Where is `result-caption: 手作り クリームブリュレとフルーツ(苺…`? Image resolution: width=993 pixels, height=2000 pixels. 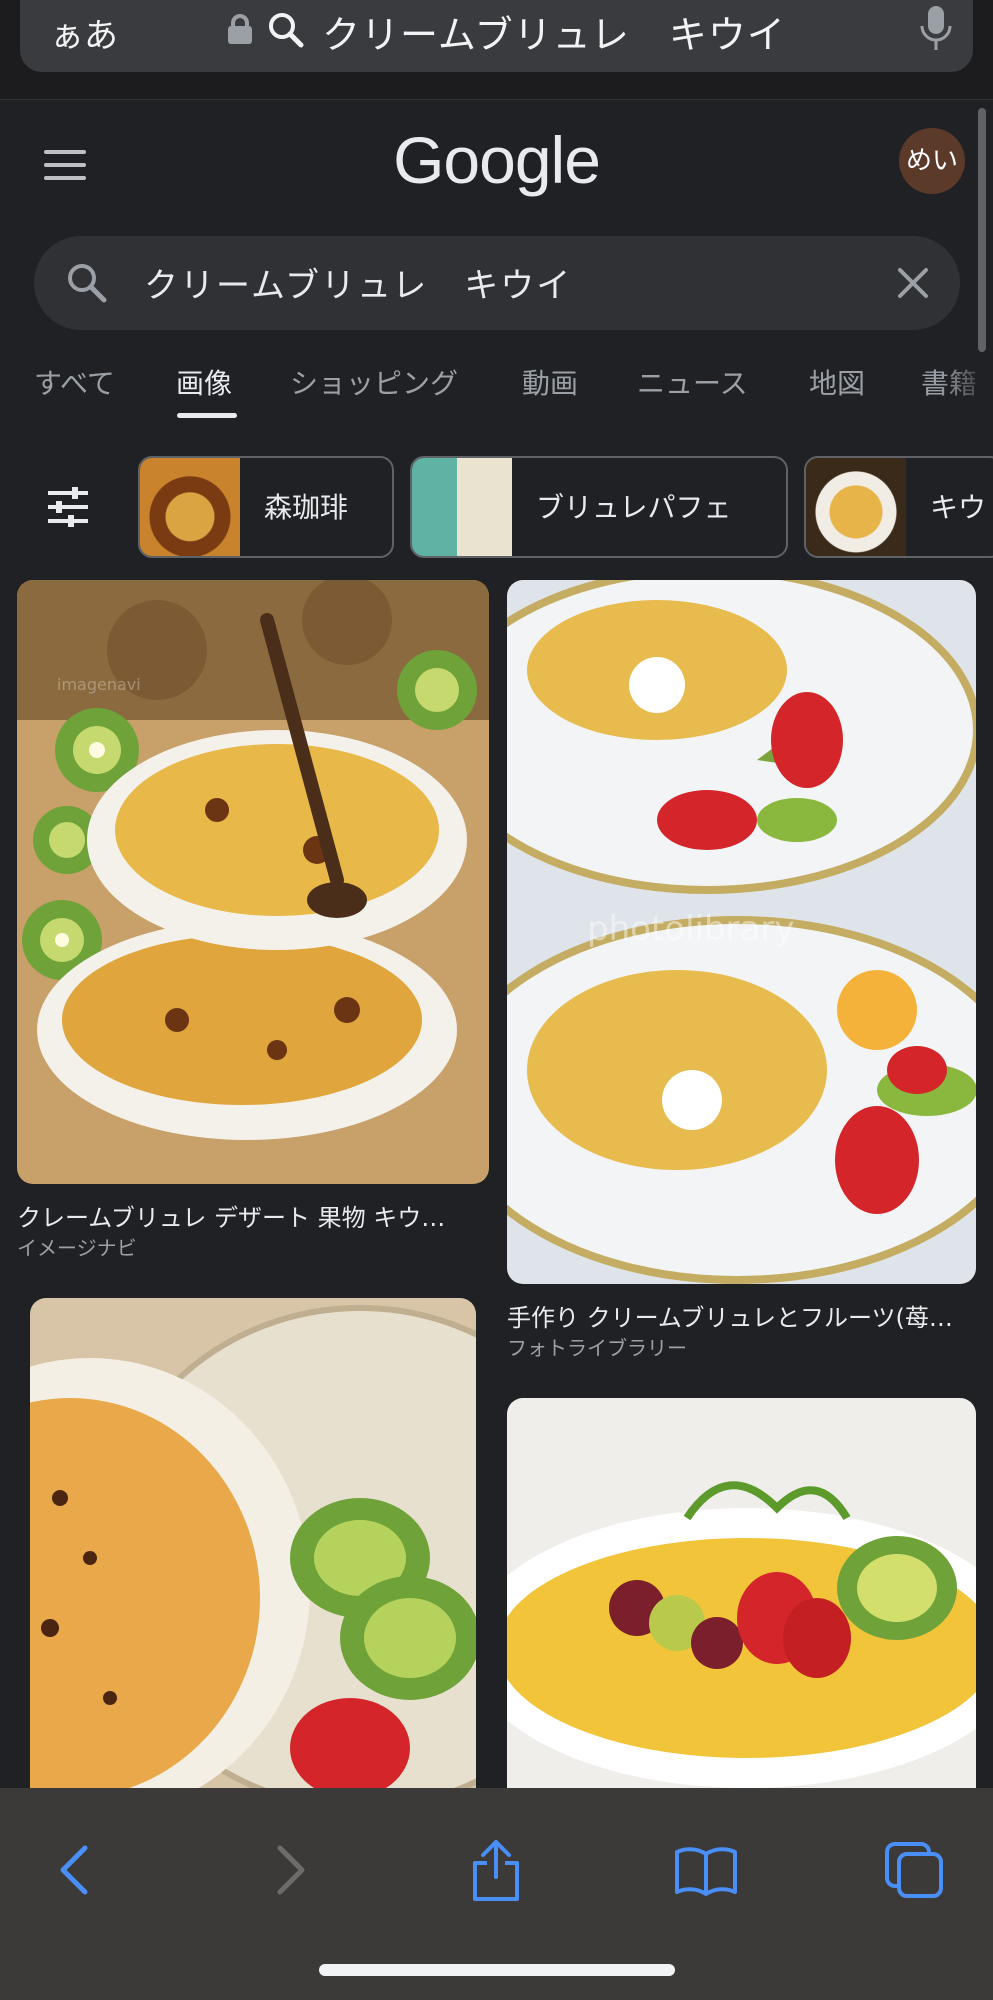 result-caption: 手作り クリームブリュレとフルーツ(苺… is located at coordinates (730, 1315).